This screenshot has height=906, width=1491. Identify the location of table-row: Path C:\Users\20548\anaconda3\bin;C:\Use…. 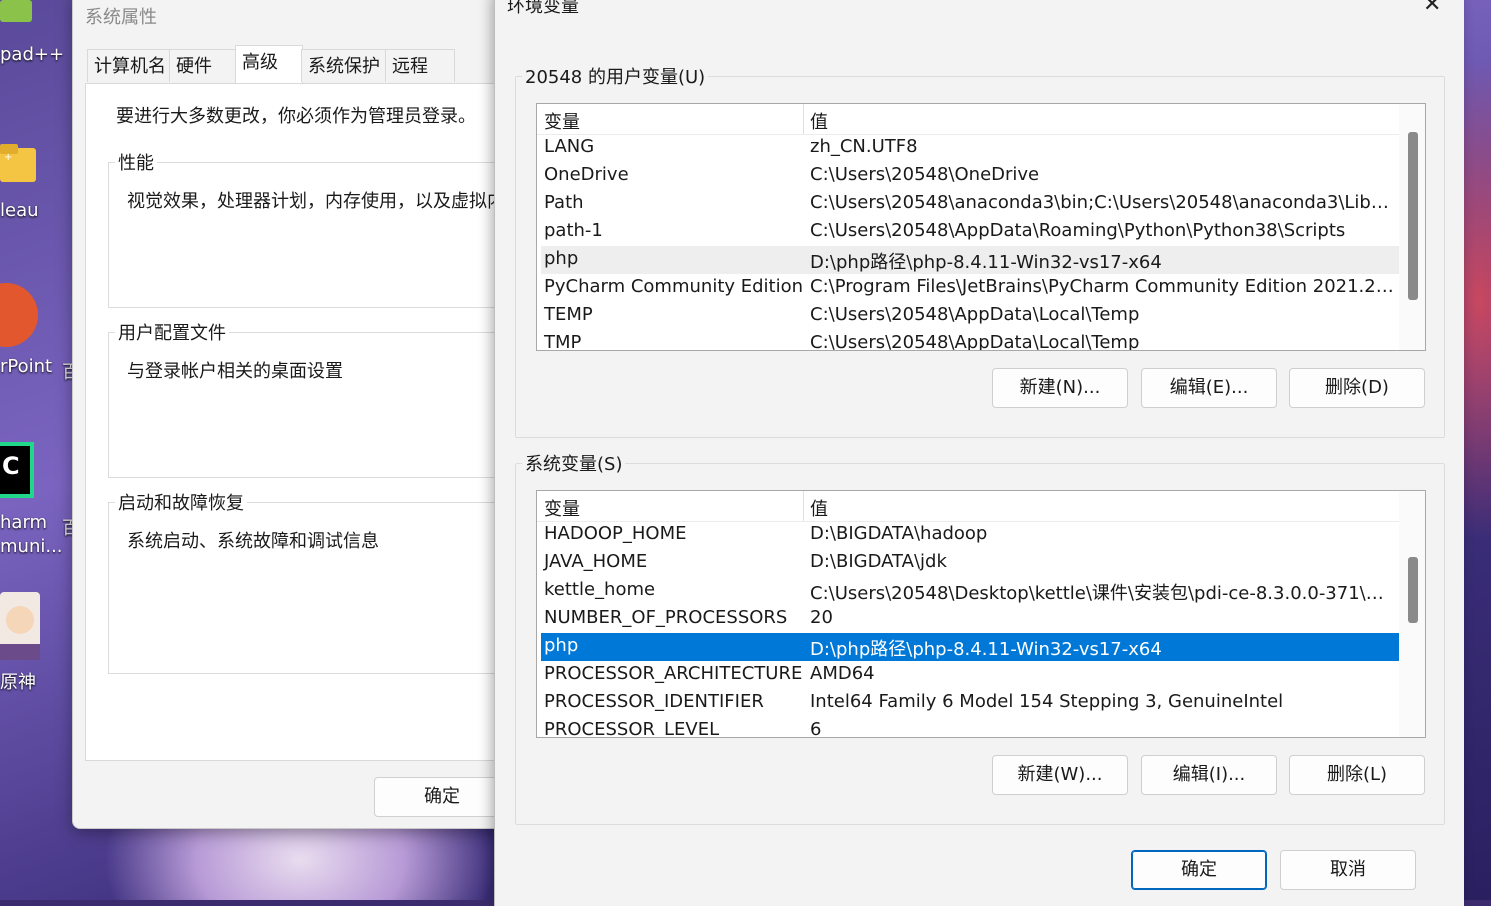
(970, 204).